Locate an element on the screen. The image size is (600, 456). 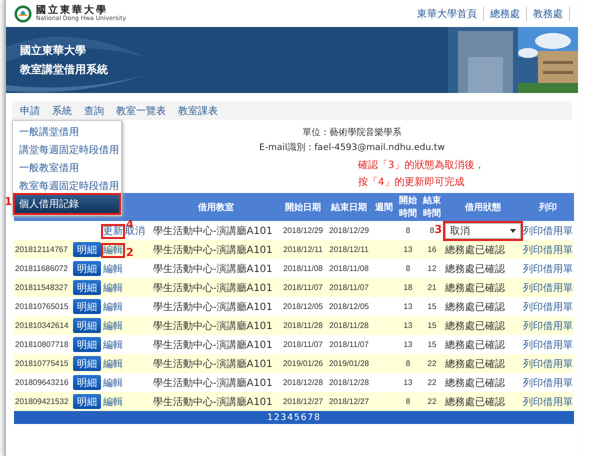
menu-item: 講堂每週固定時段借用 is located at coordinates (67, 150).